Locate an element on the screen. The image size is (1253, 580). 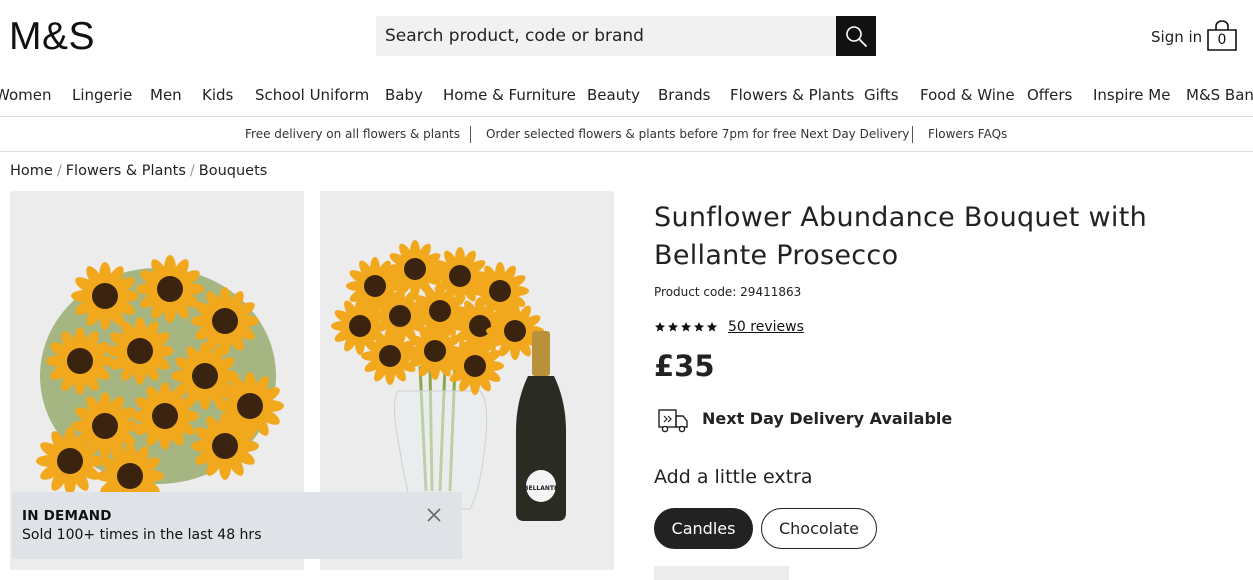
nav-item-school-uniform: School Uniform is located at coordinates (312, 95).